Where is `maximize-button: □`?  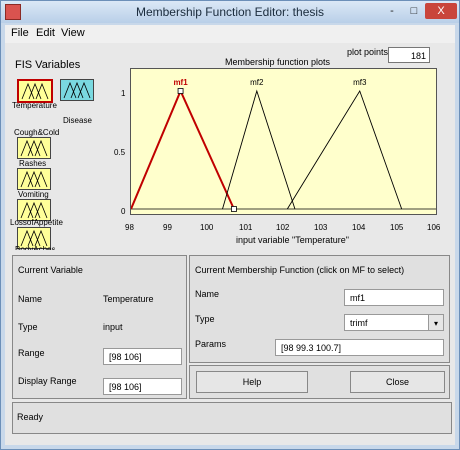 maximize-button: □ is located at coordinates (414, 11).